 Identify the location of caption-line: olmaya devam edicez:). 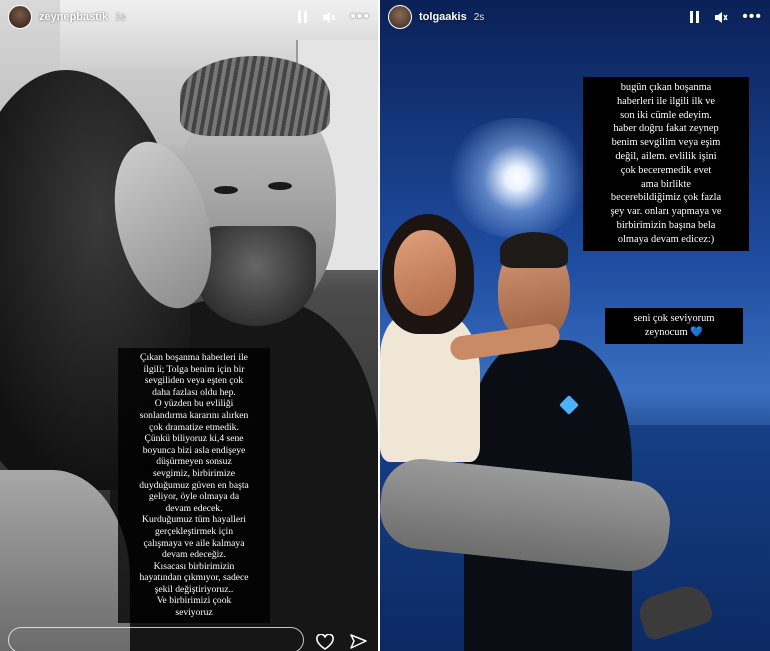
(666, 239).